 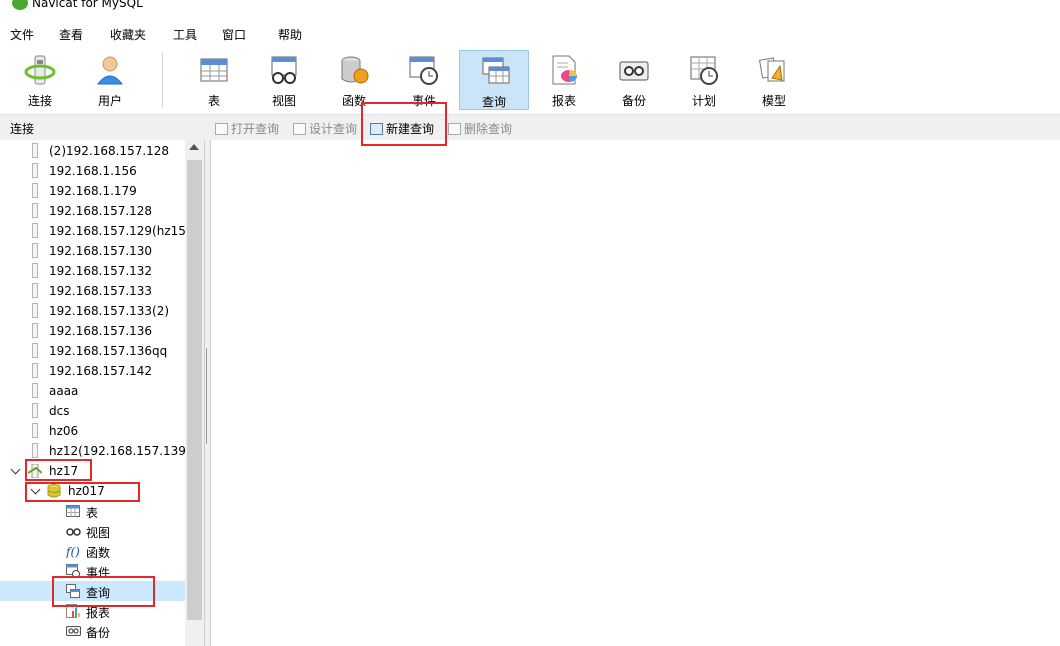 What do you see at coordinates (404, 124) in the screenshot?
I see `highlight-new-query` at bounding box center [404, 124].